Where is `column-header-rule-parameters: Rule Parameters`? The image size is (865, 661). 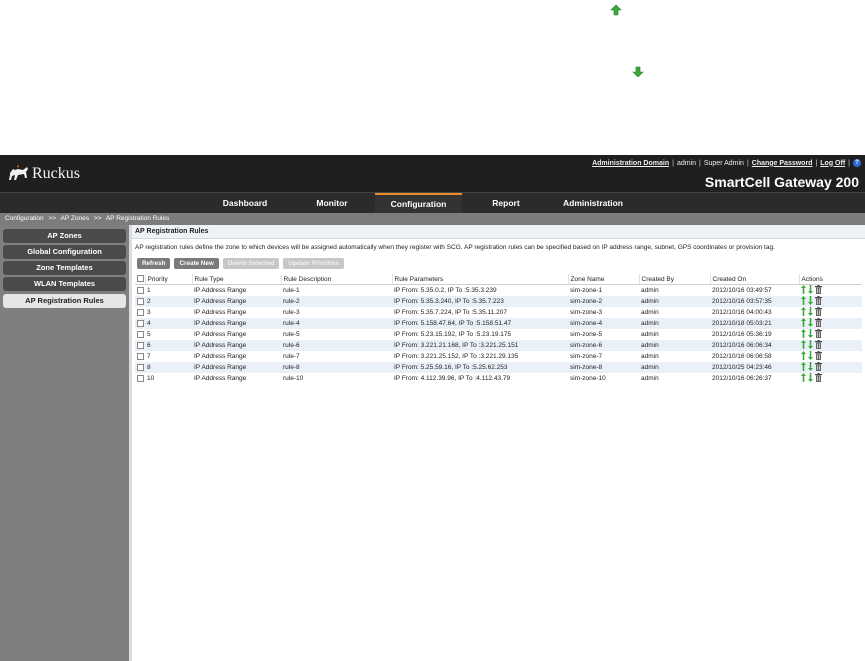
column-header-rule-parameters: Rule Parameters is located at coordinates (479, 279).